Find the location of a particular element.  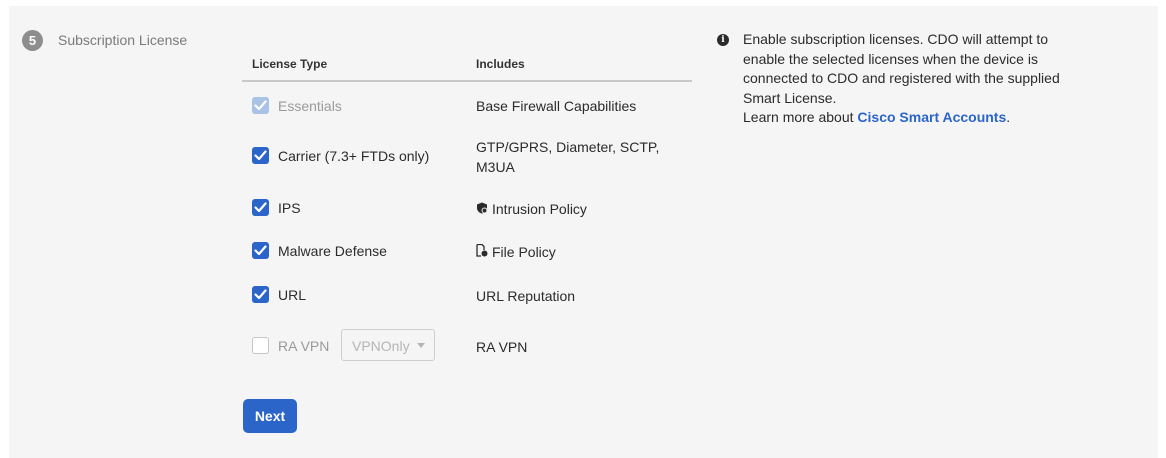

malware-defense-includes: File Policy is located at coordinates (516, 253).